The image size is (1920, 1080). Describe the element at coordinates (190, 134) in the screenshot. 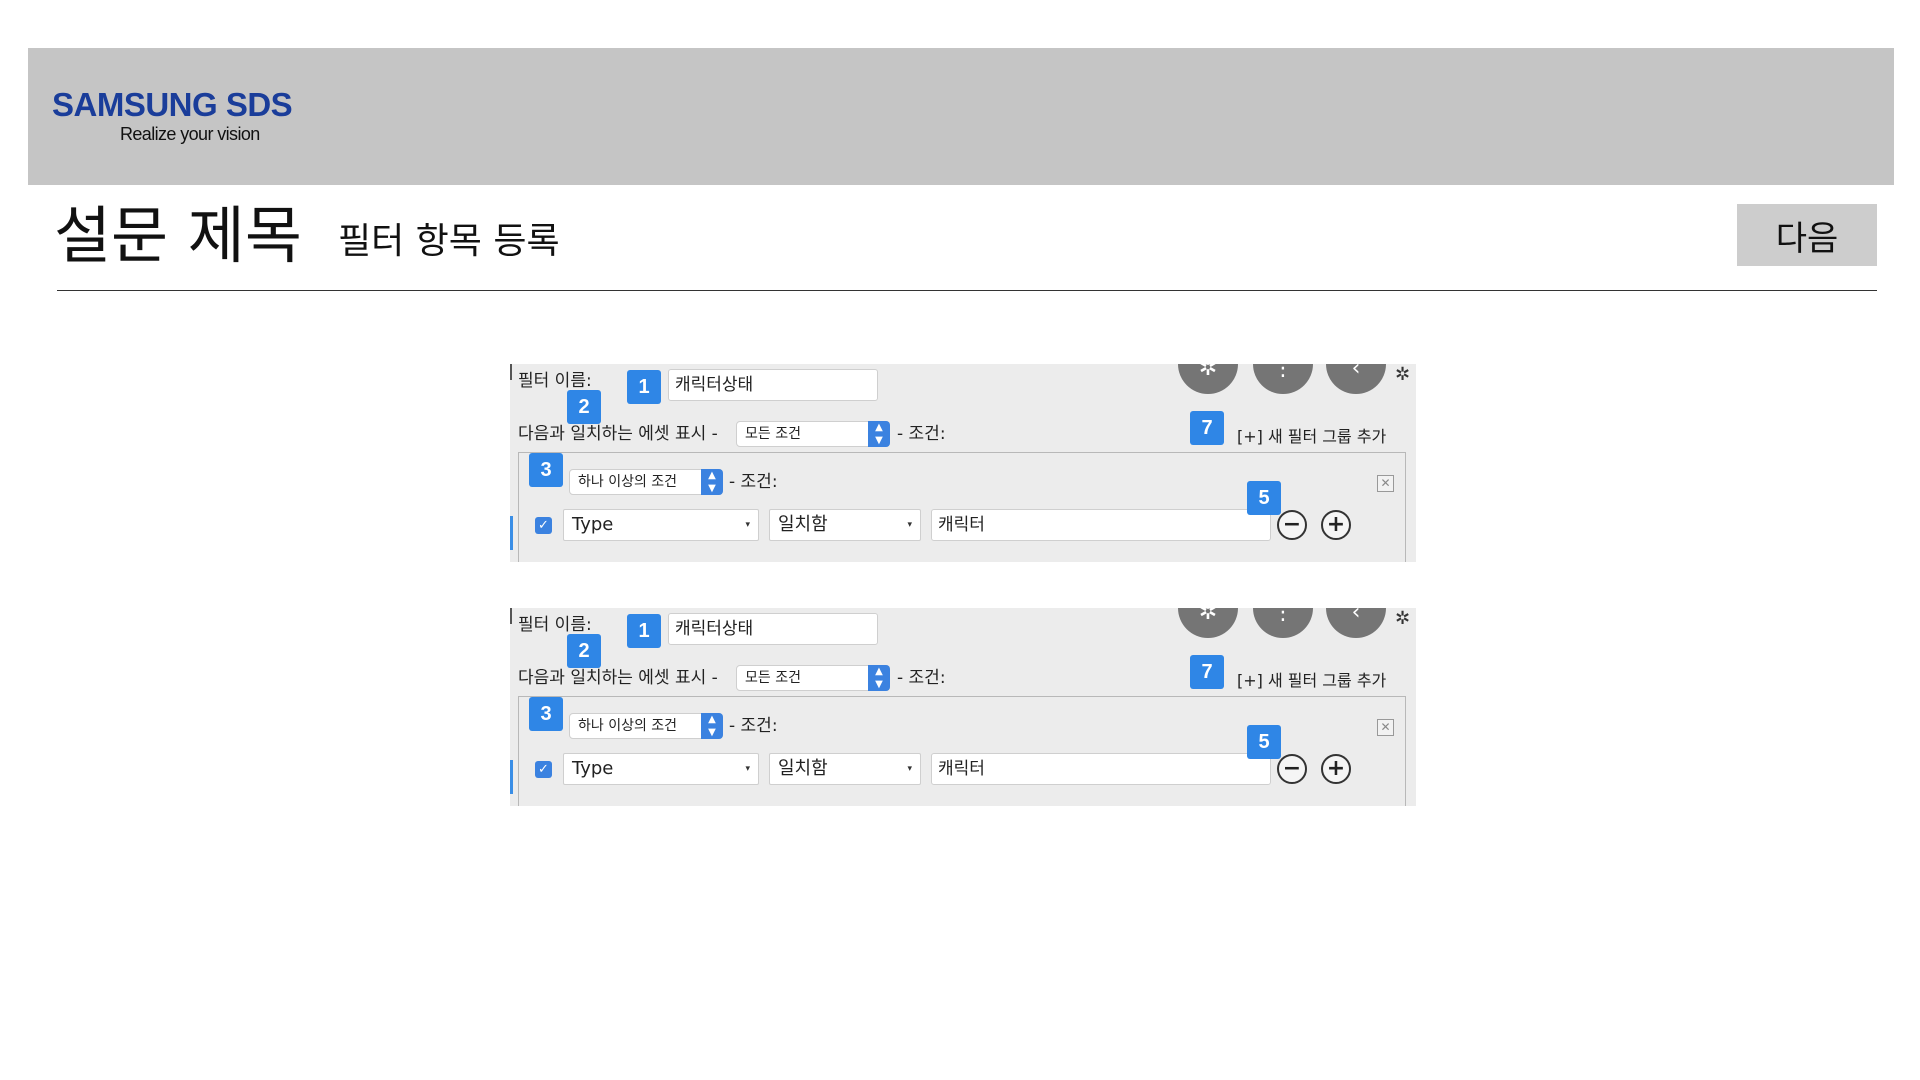

I see `brand-tagline: Realize your vision` at that location.